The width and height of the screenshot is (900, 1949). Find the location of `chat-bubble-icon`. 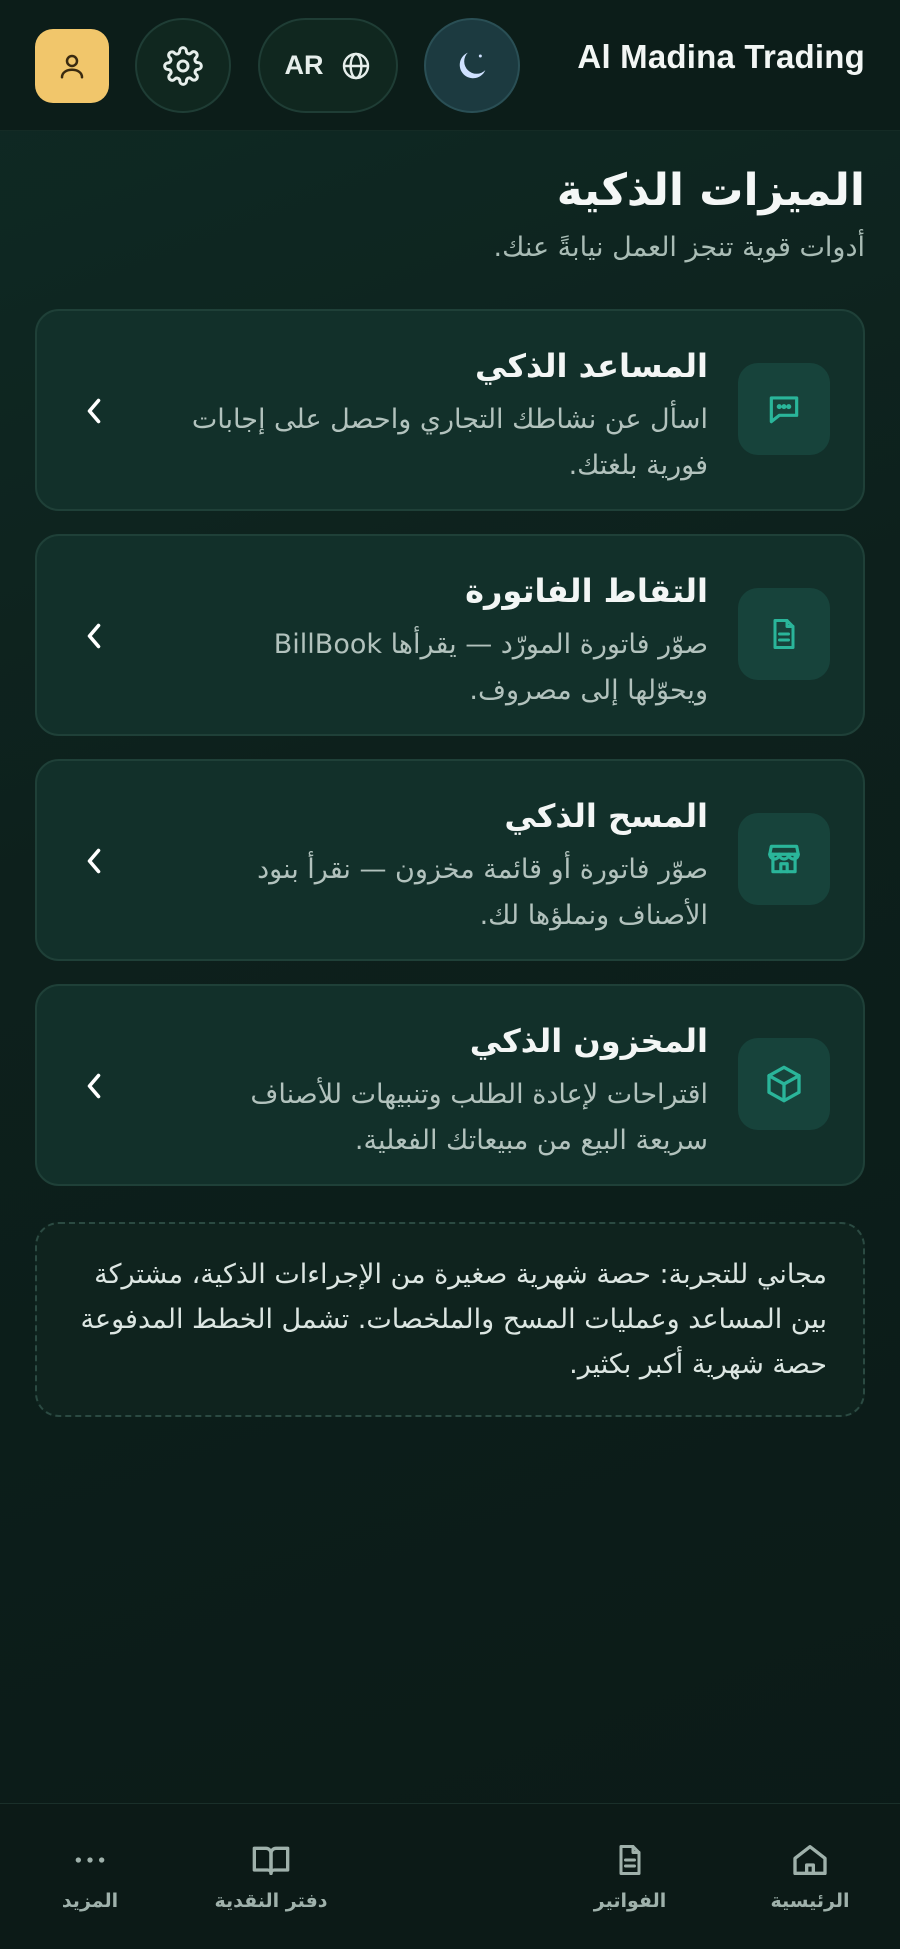

chat-bubble-icon is located at coordinates (784, 410).